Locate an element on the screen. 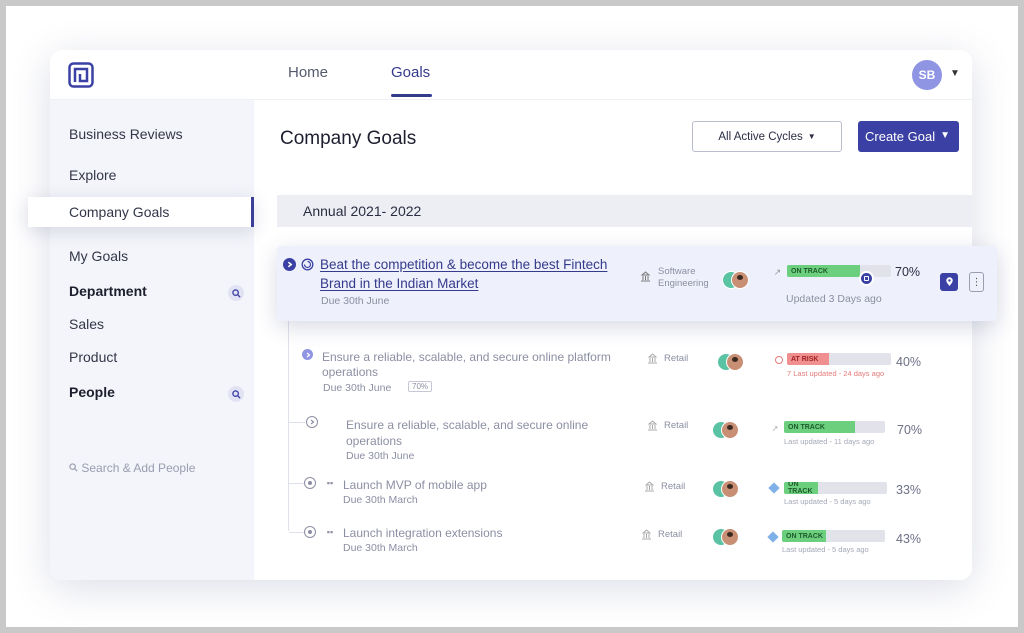  pin-button is located at coordinates (949, 282).